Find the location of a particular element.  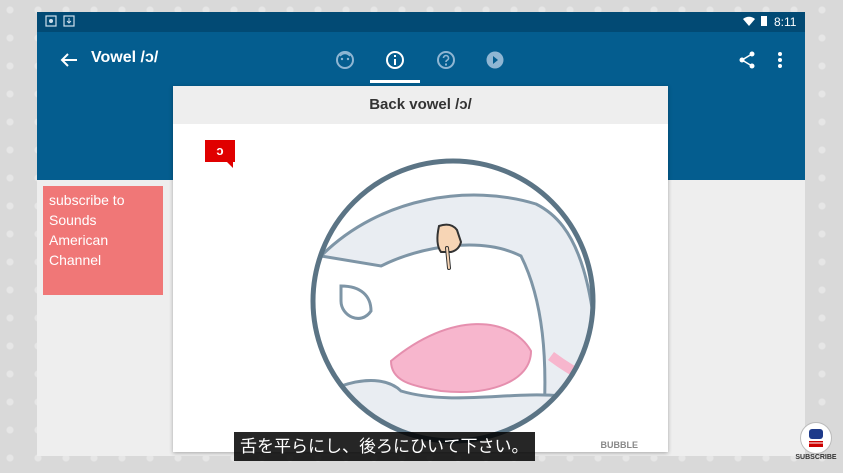

help-tab-icon is located at coordinates (446, 60).